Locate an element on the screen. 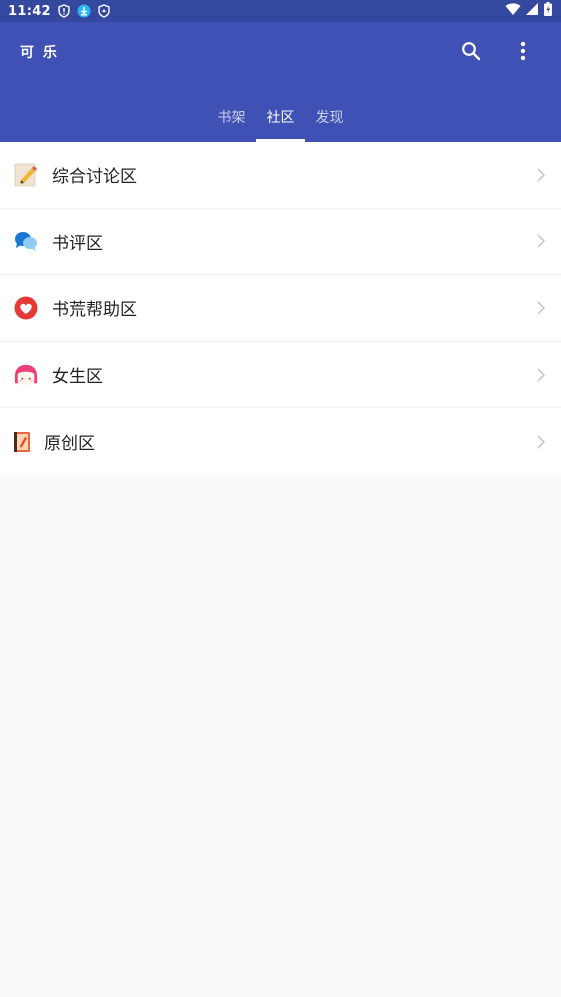 This screenshot has width=561, height=997. tab-bar: 书架 社区 发现 is located at coordinates (280, 117).